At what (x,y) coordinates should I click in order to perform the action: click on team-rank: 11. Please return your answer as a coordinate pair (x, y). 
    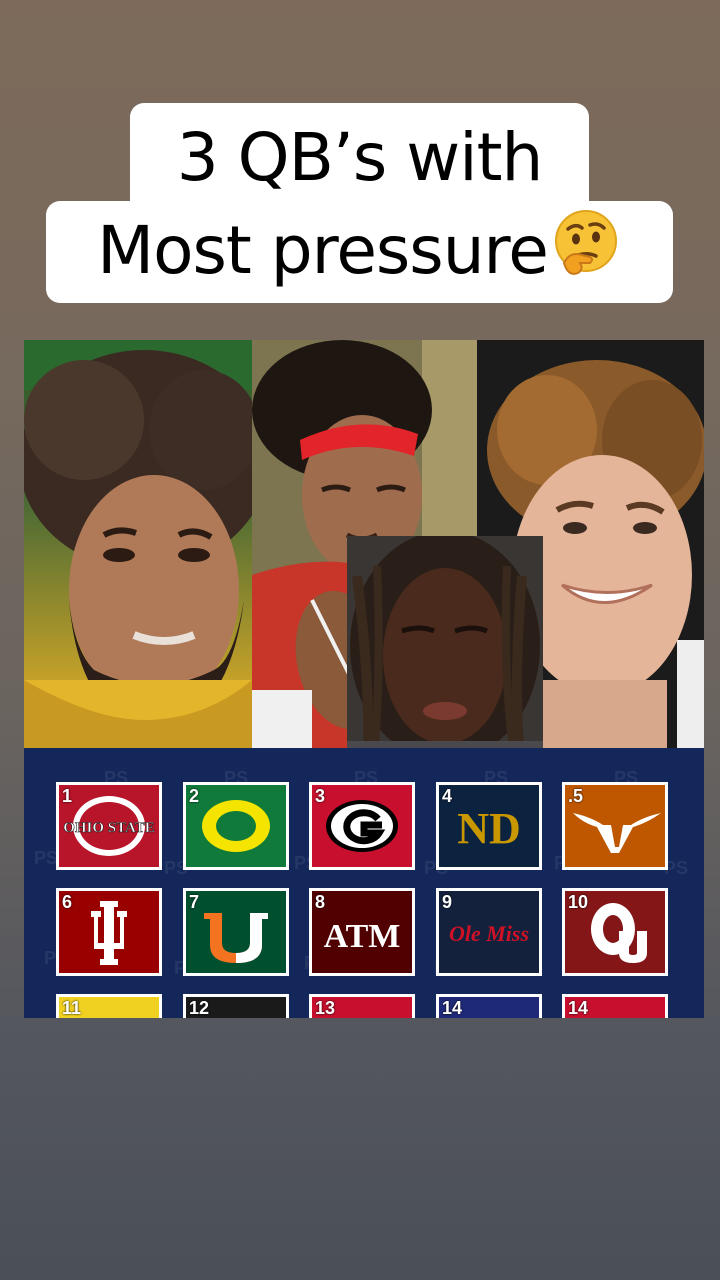
    Looking at the image, I should click on (72, 1008).